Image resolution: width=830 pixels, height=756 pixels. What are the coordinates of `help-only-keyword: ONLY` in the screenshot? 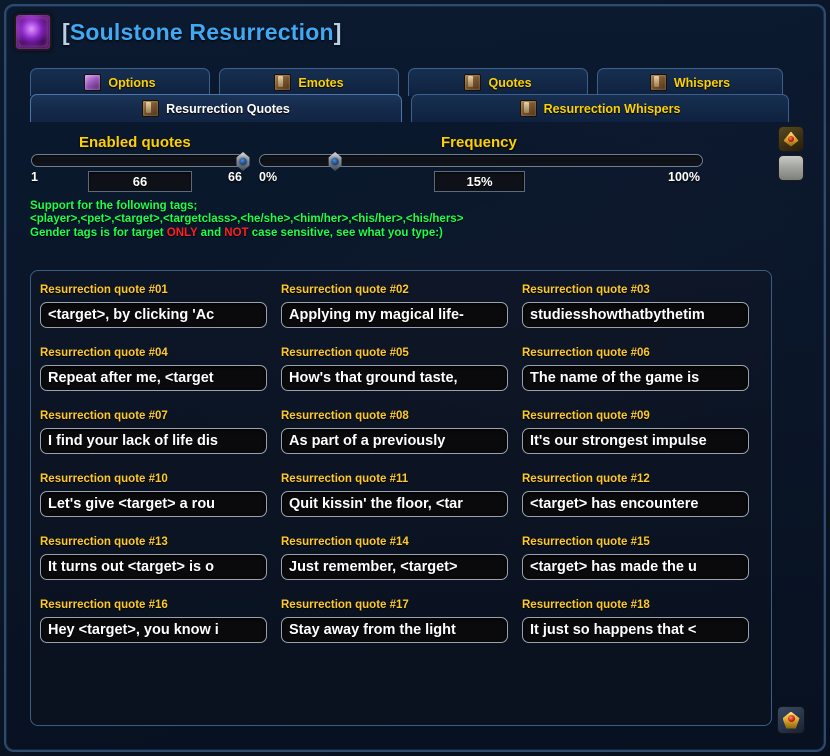 It's located at (182, 232).